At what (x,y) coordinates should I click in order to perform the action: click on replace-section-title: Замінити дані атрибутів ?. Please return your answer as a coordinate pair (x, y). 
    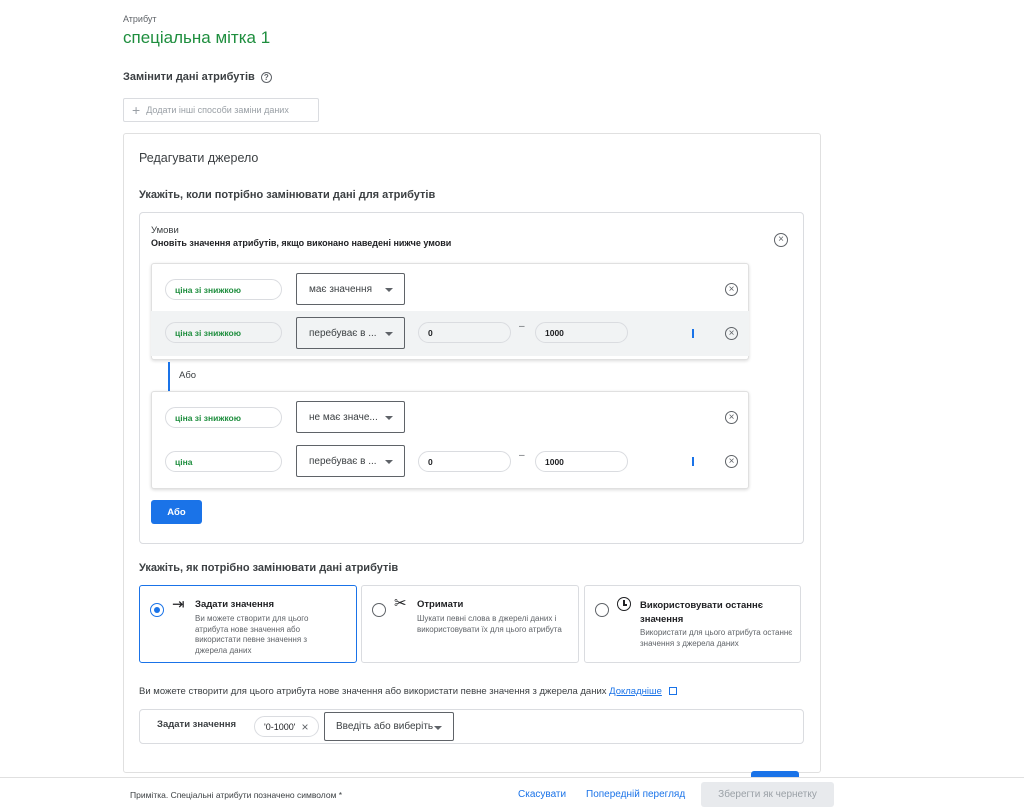
    Looking at the image, I should click on (197, 77).